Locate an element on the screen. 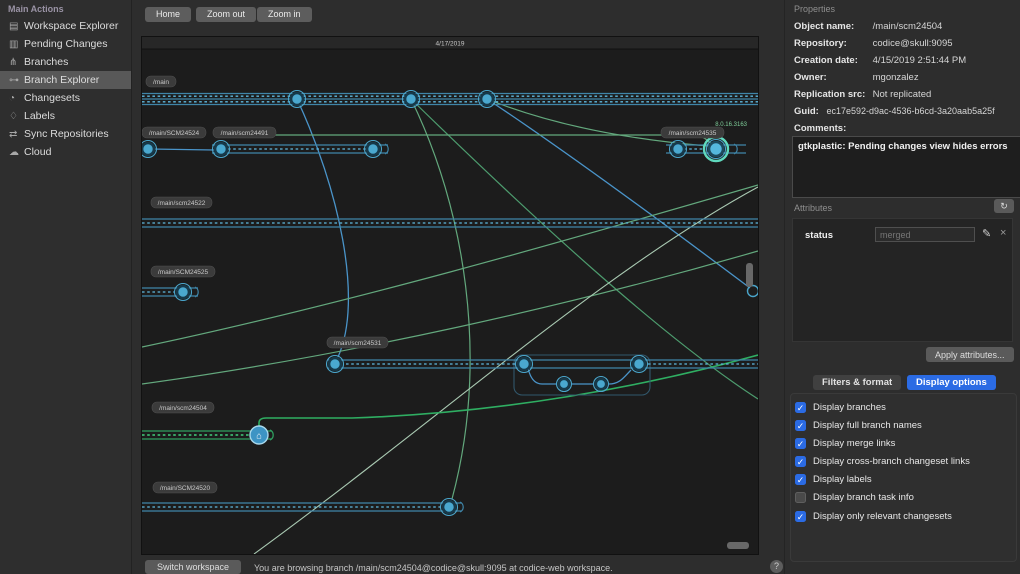 The image size is (1020, 574). branches-icon: ⋔ is located at coordinates (13, 62).